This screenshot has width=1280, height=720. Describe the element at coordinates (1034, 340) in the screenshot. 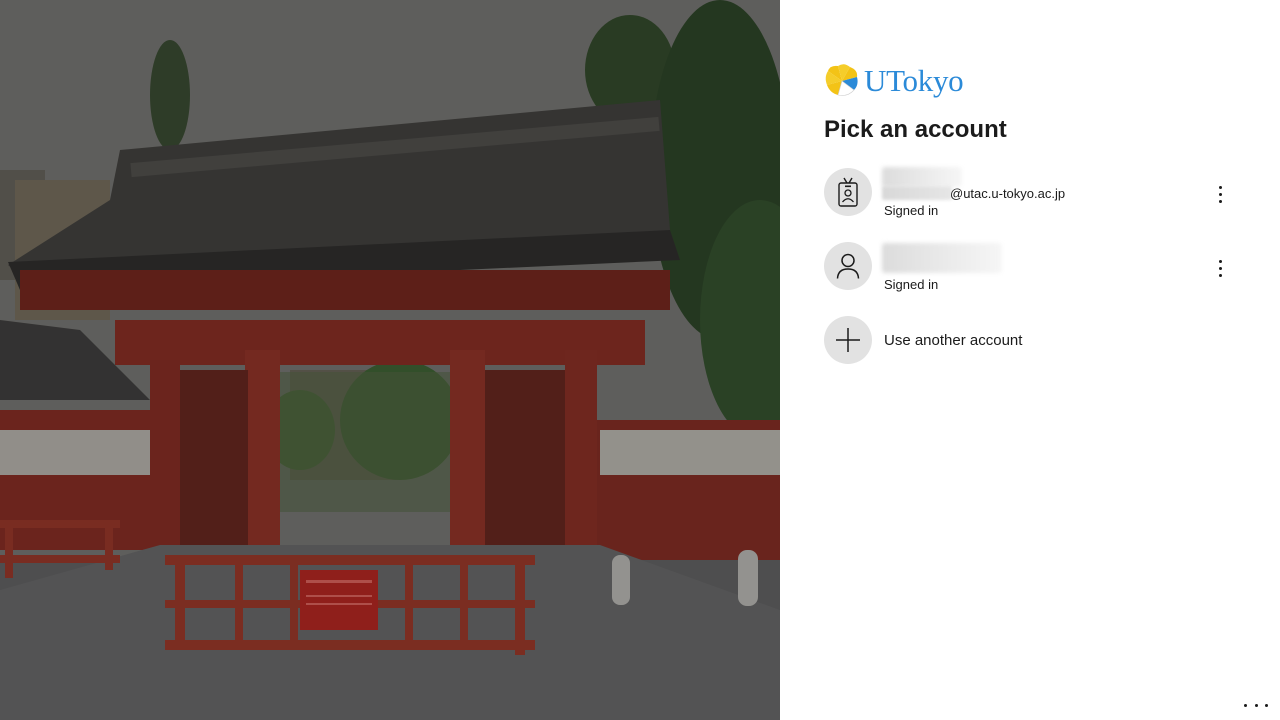

I see `use-another-account-button: Use another account` at that location.